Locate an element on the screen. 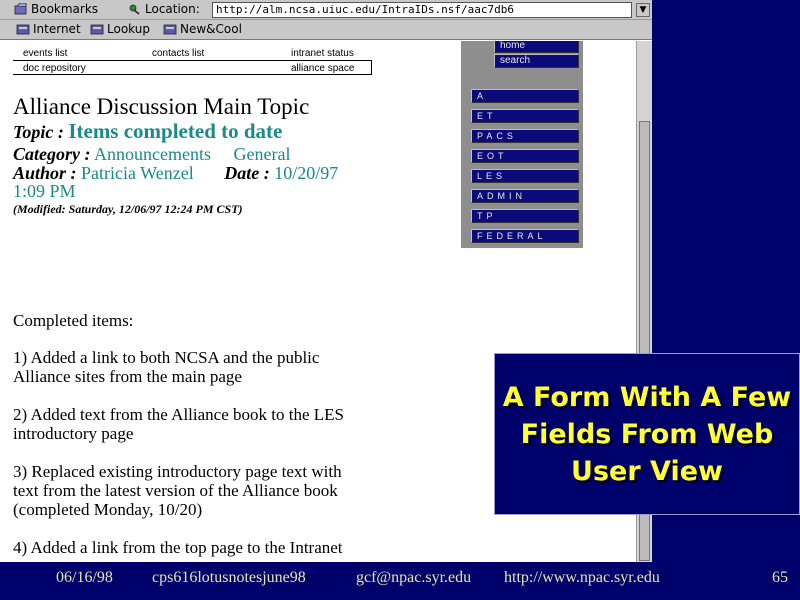 This screenshot has height=600, width=800. location-label-group: Location: is located at coordinates (164, 9).